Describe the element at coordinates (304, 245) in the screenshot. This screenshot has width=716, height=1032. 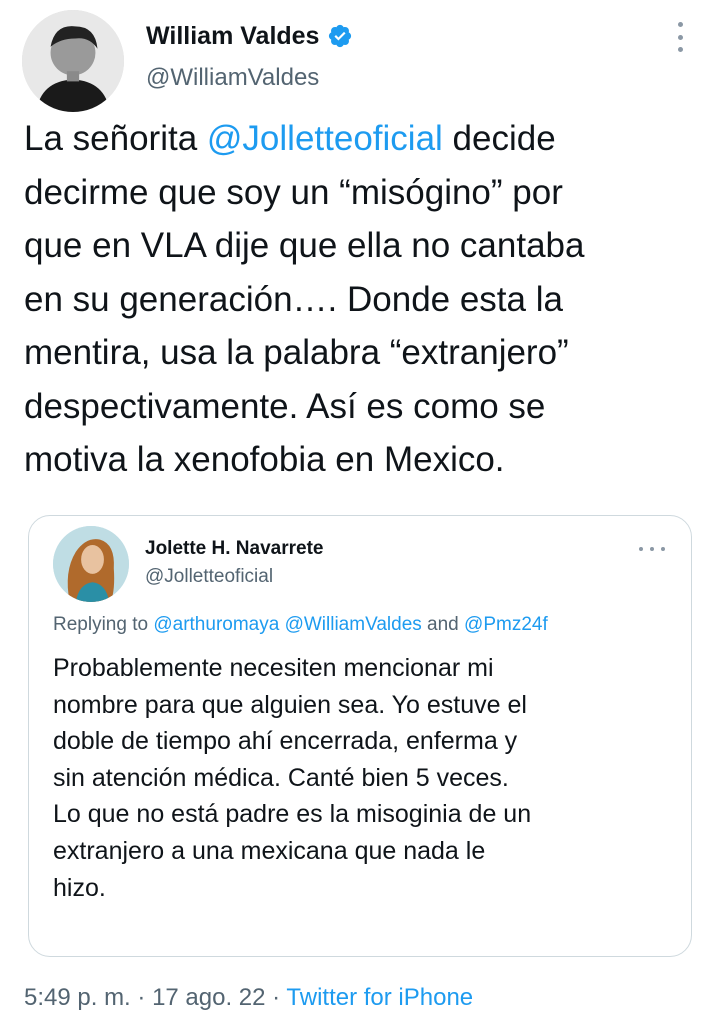
I see `tweet-text-line: que en VLA dije que ella no cantaba` at that location.